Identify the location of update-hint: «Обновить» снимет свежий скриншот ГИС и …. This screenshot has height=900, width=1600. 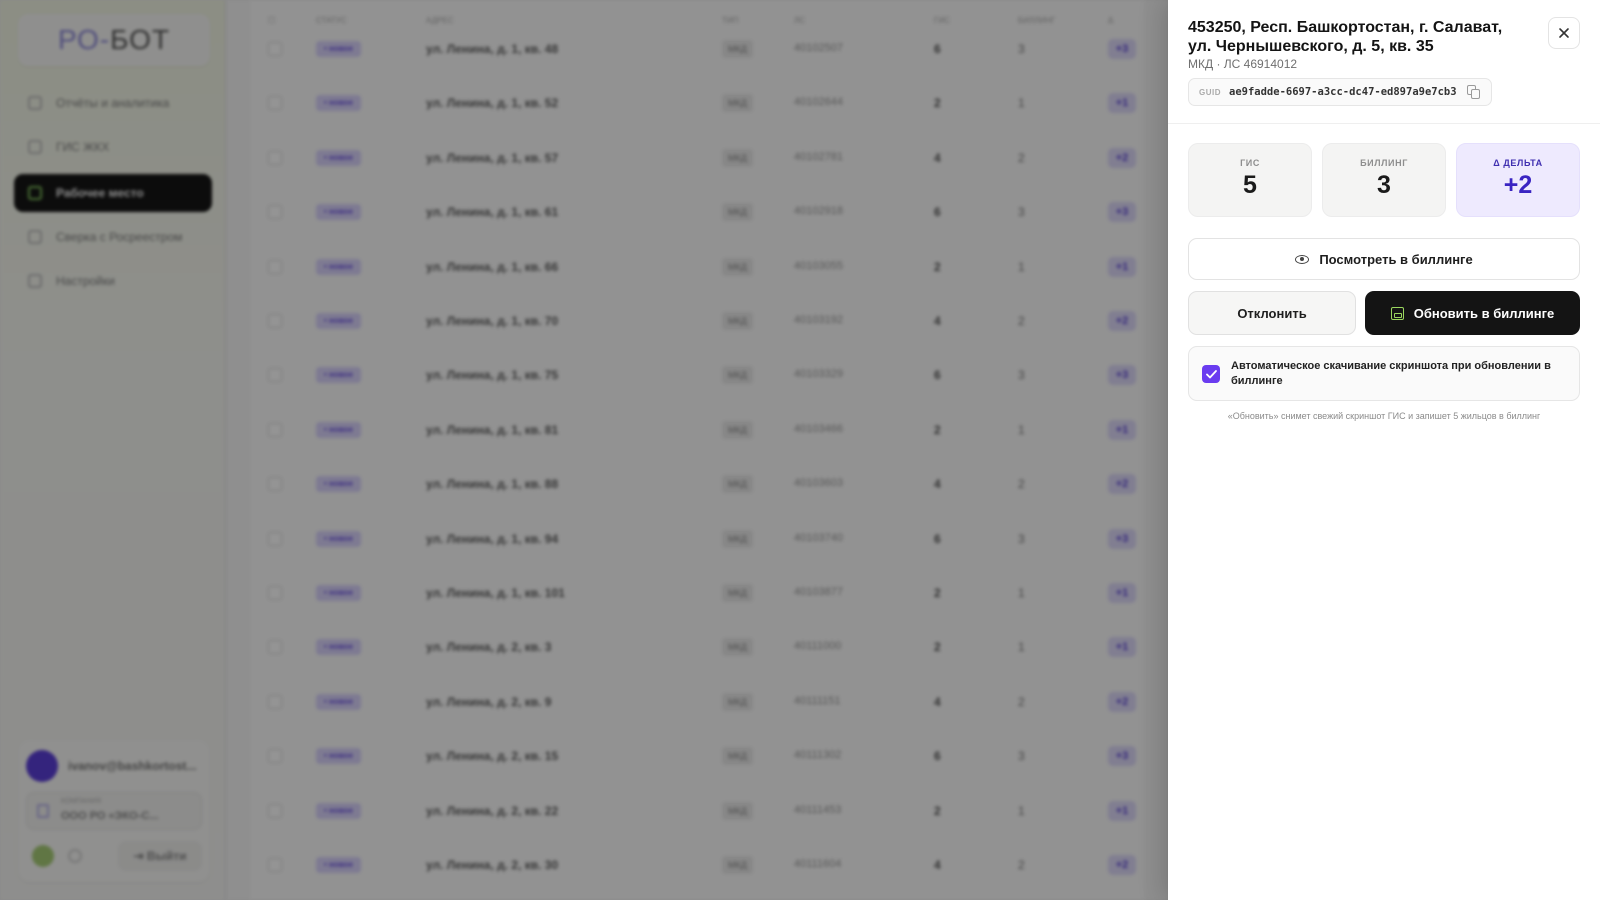
(1384, 416).